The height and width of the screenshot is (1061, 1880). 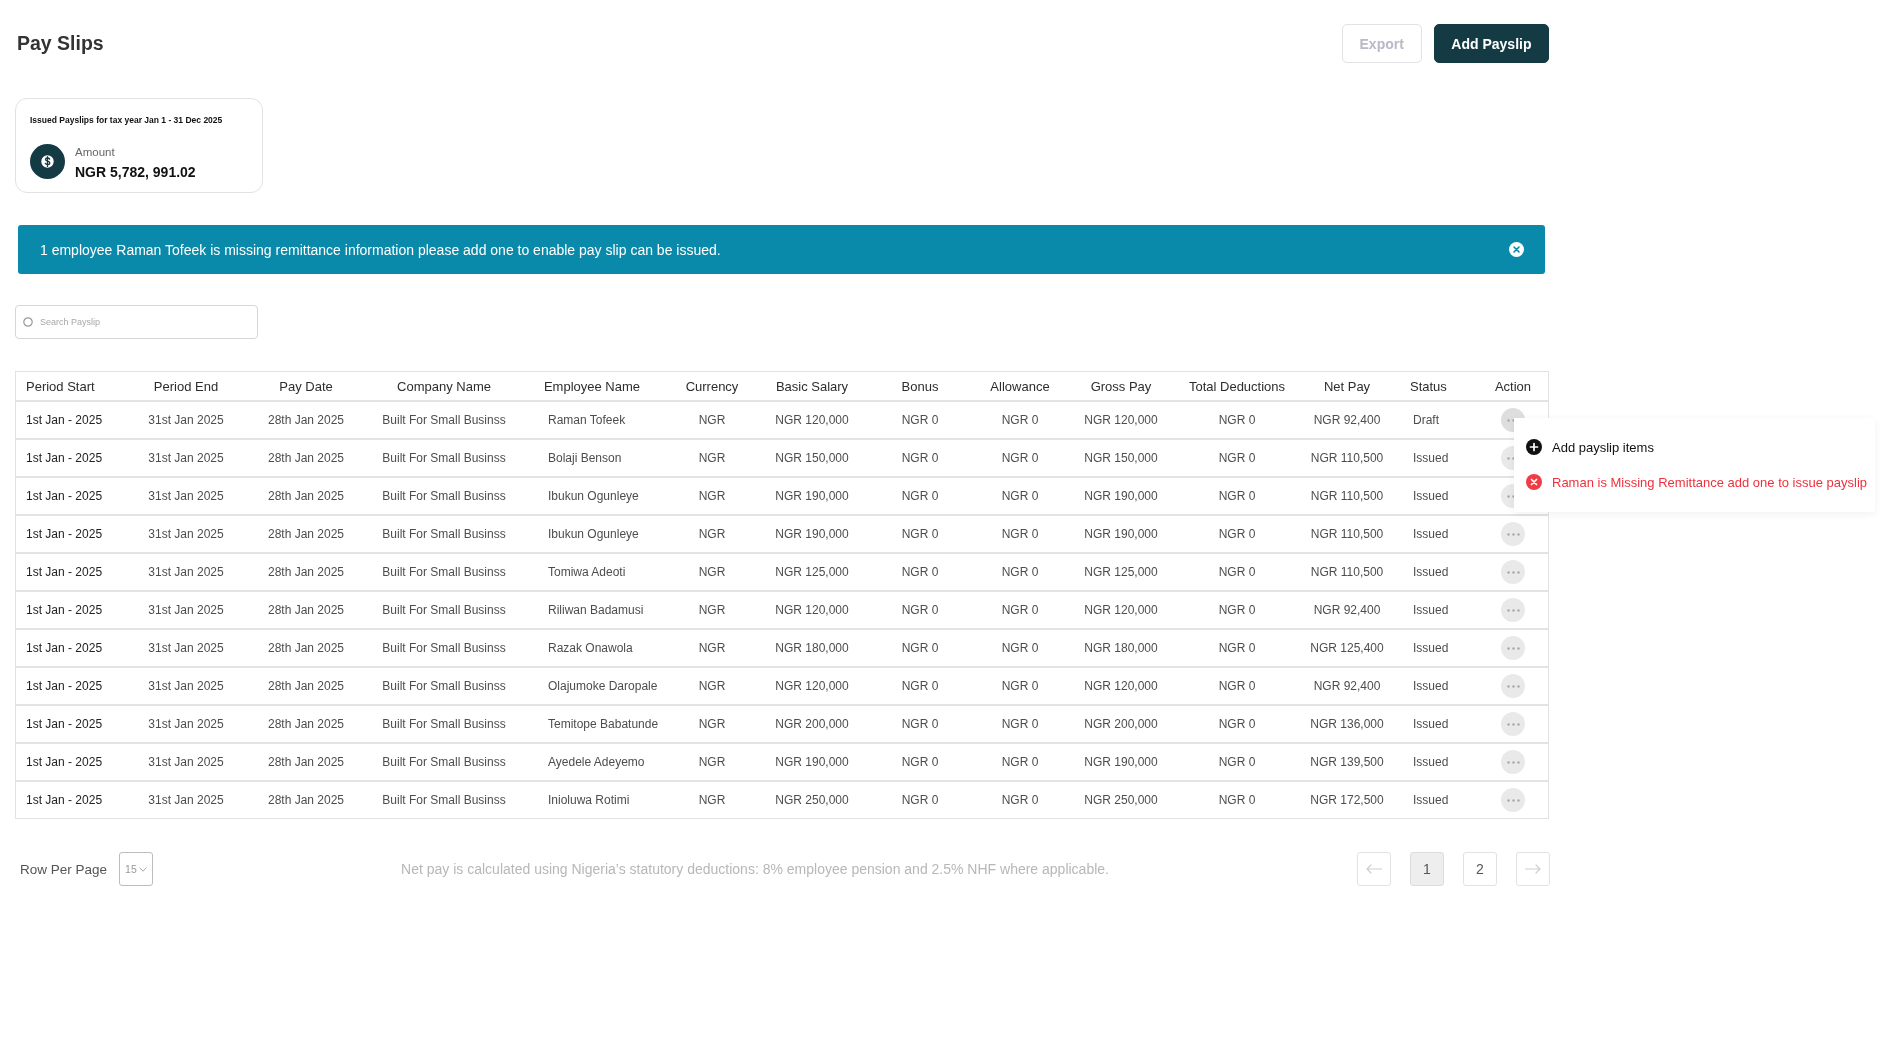 I want to click on previous-page-button, so click(x=1374, y=869).